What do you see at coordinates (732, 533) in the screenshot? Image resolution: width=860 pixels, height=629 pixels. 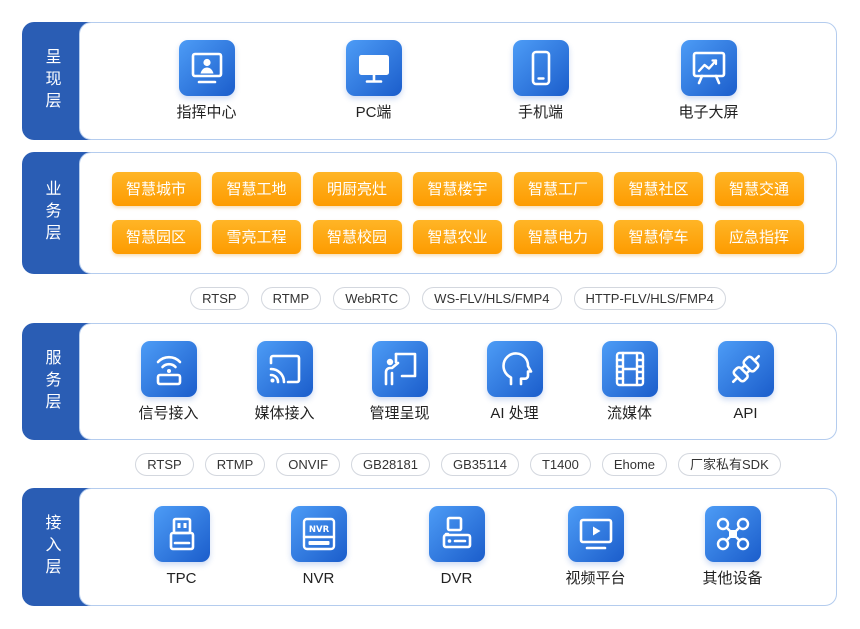 I see `drone-icon` at bounding box center [732, 533].